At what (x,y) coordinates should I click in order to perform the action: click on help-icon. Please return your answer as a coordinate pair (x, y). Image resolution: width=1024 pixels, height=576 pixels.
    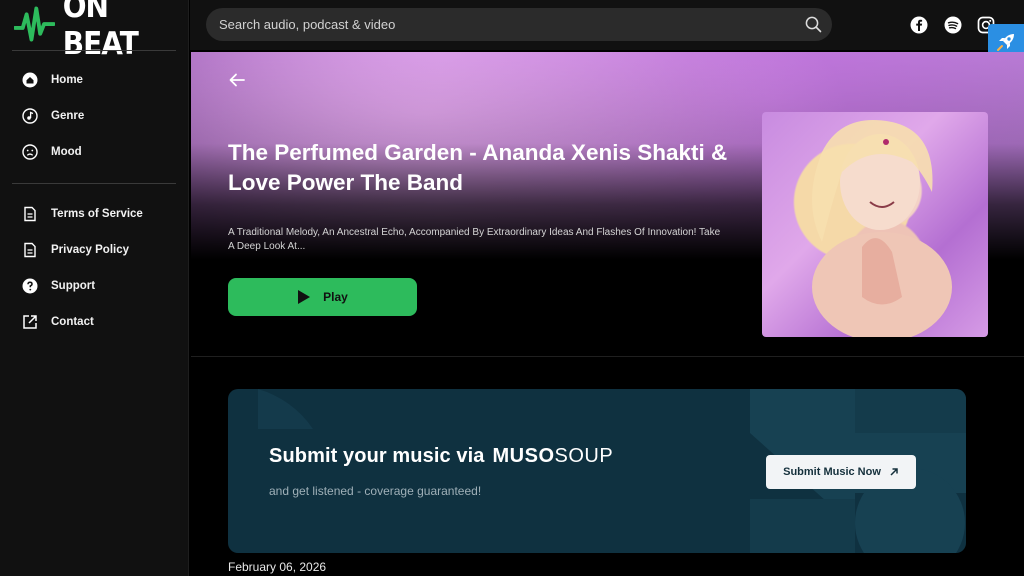
    Looking at the image, I should click on (30, 286).